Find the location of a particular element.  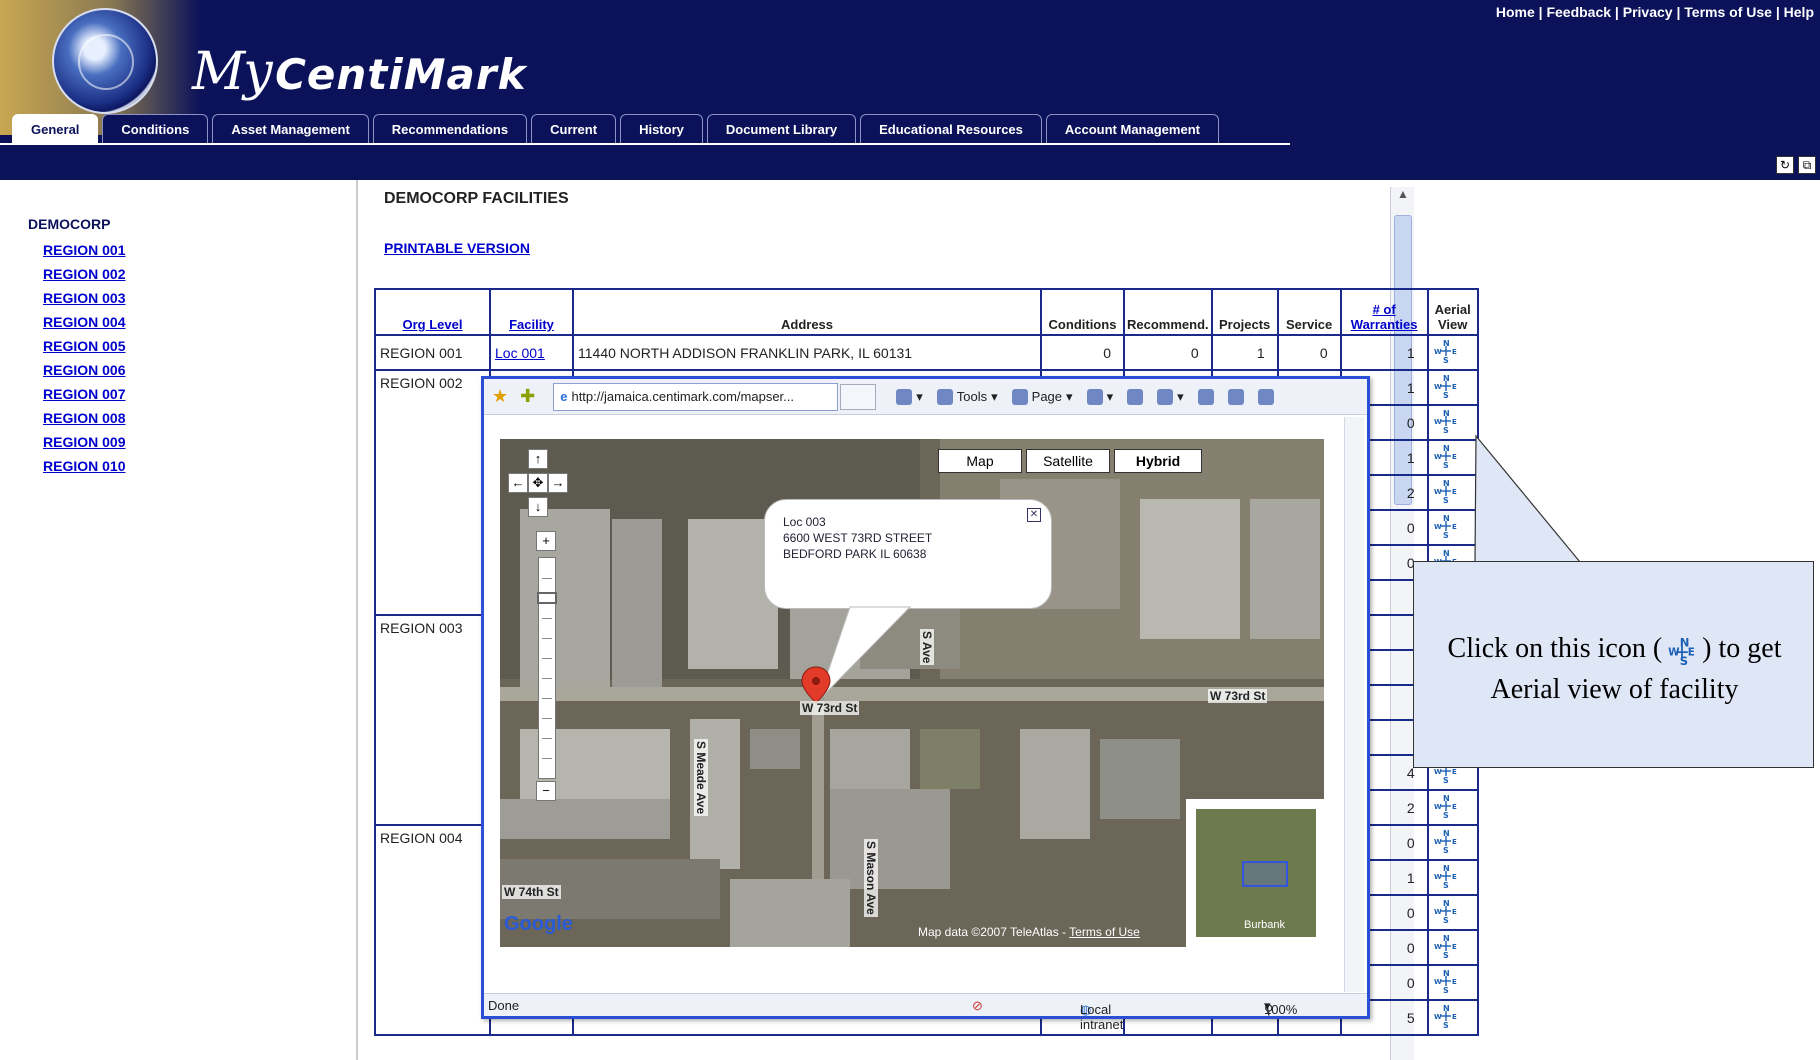

back-button is located at coordinates (1235, 396).